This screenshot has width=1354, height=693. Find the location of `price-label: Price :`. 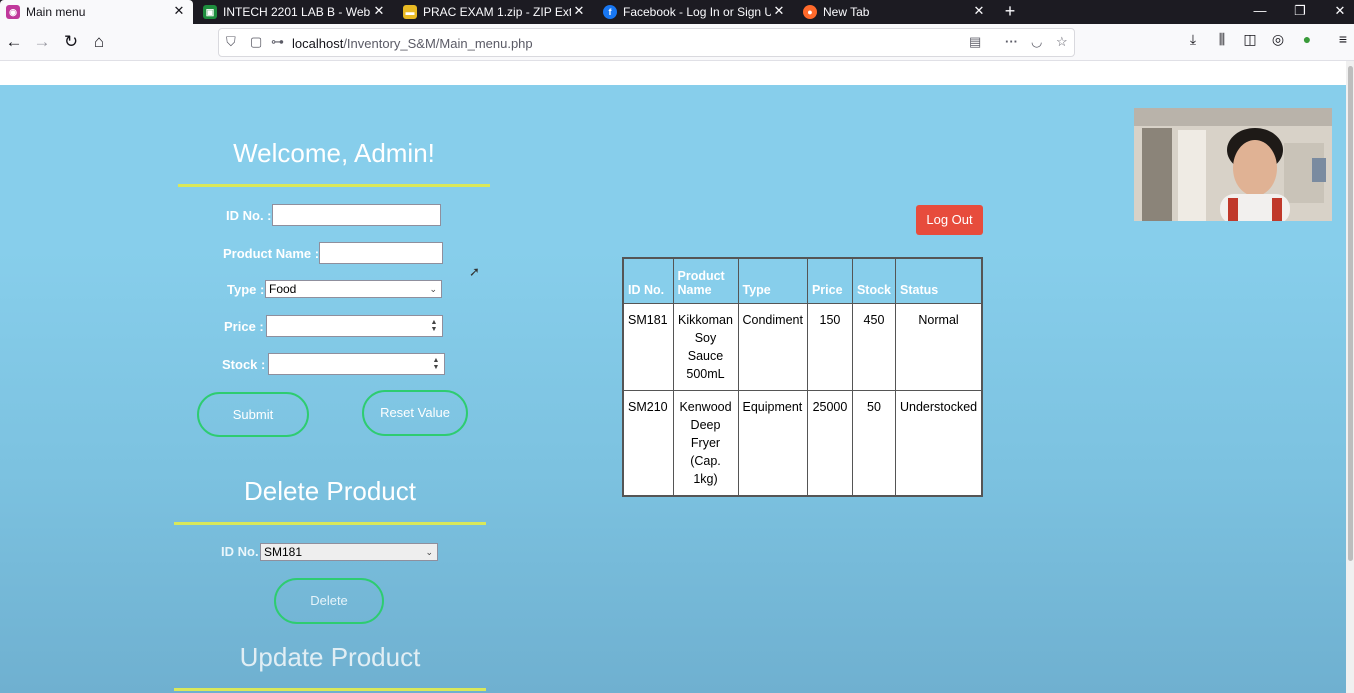

price-label: Price : is located at coordinates (244, 326).